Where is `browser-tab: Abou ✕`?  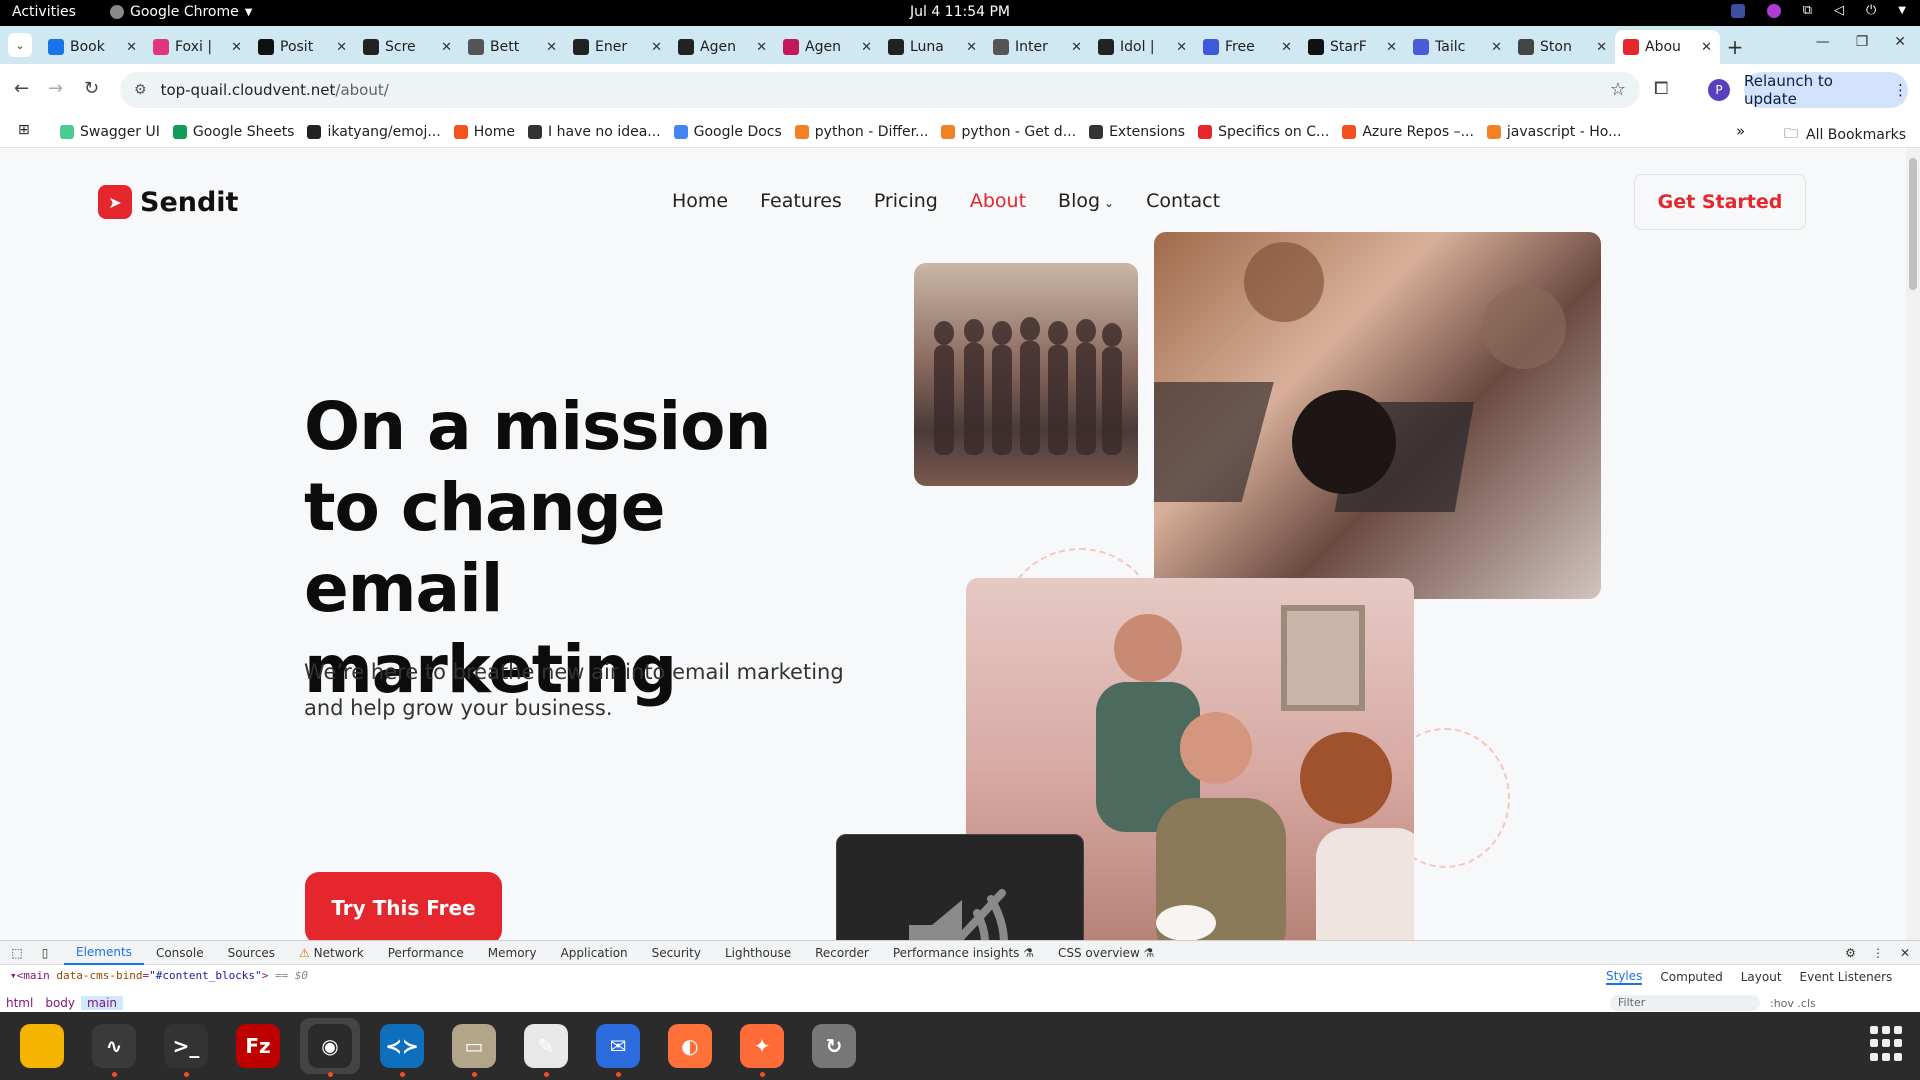 browser-tab: Abou ✕ is located at coordinates (1667, 47).